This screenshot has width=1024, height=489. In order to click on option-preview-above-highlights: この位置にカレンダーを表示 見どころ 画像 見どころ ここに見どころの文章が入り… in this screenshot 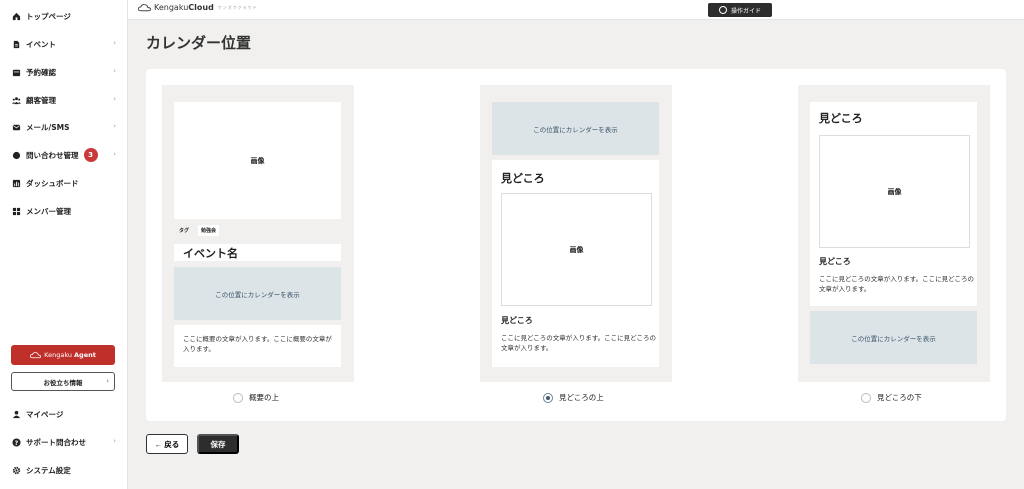, I will do `click(576, 233)`.